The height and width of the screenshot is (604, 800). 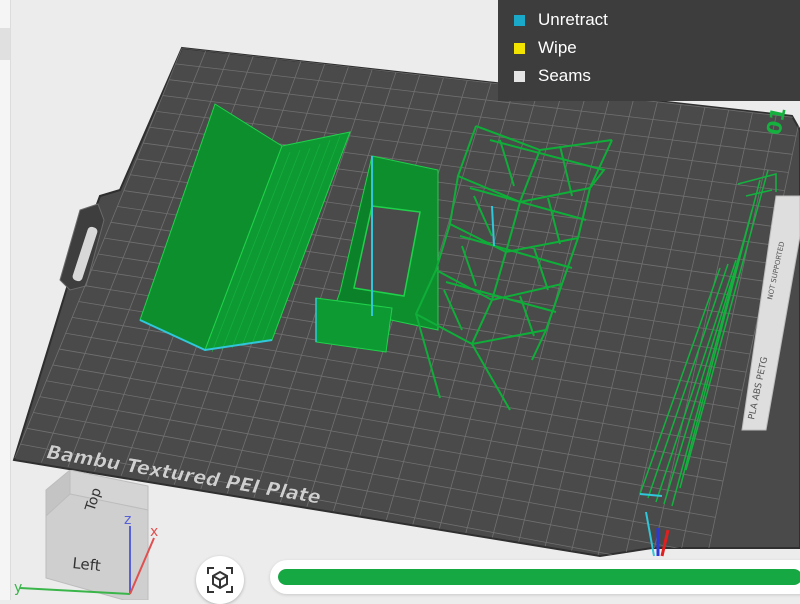 I want to click on wipe-swatch, so click(x=519, y=48).